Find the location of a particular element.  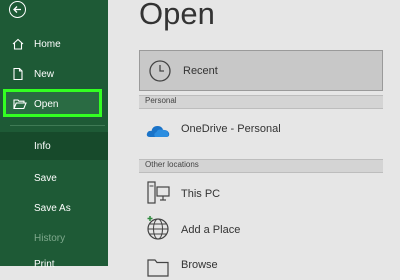

sidebar-item-save-as: Save As is located at coordinates (54, 208).